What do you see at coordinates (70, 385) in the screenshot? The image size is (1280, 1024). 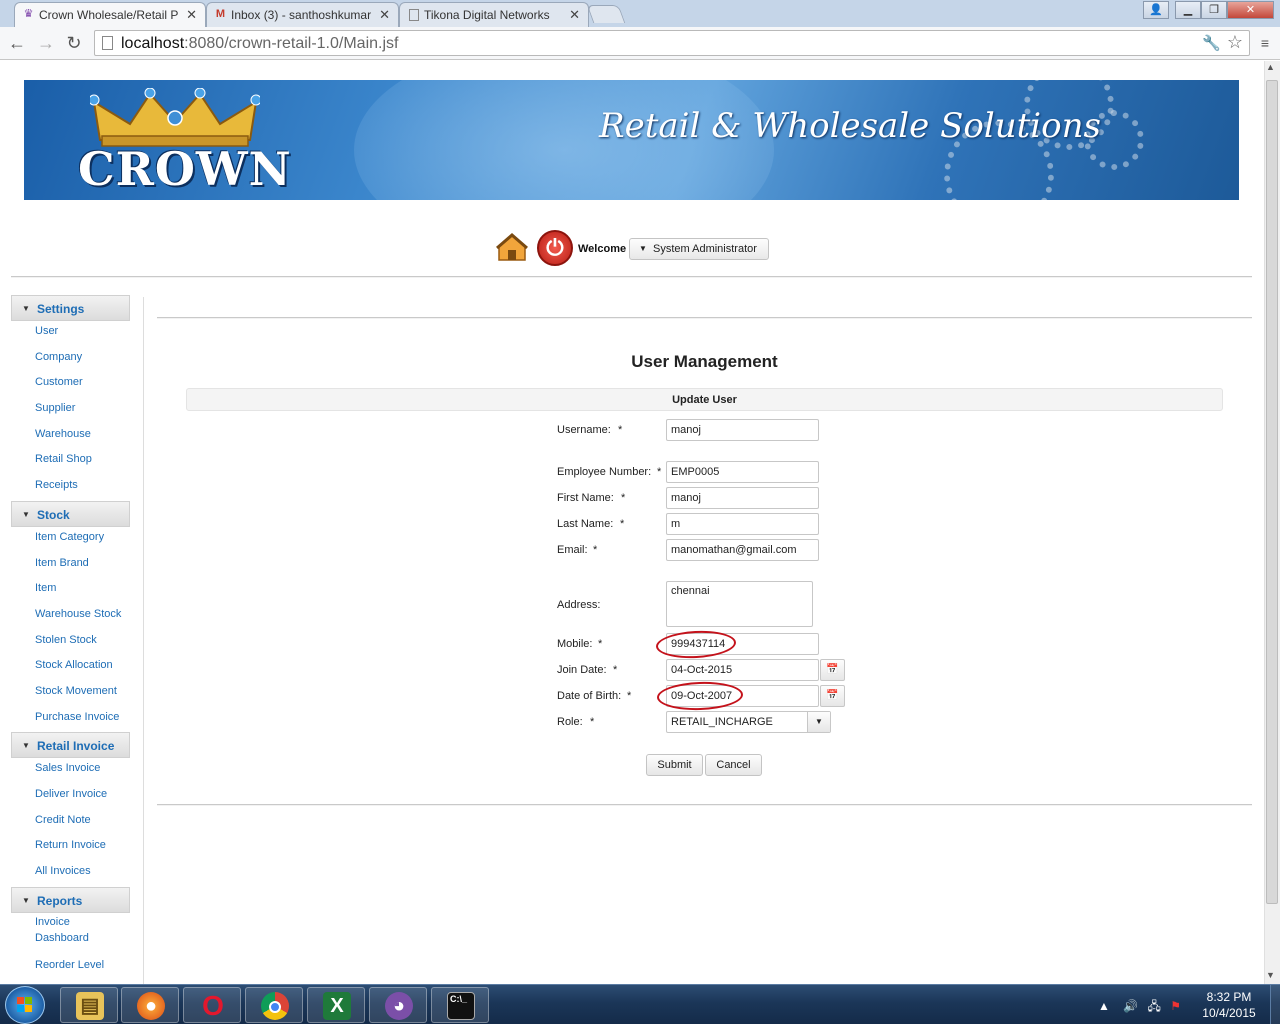 I see `sidebar-item-customer: Customer` at bounding box center [70, 385].